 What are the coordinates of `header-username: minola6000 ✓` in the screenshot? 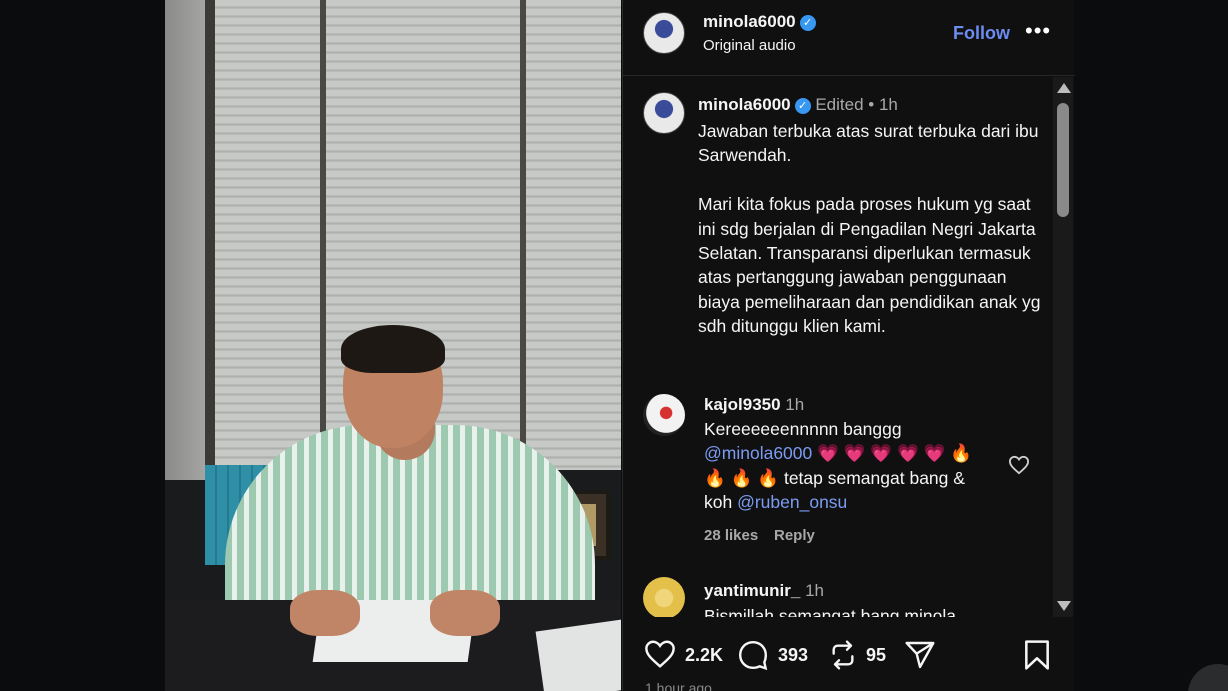 It's located at (759, 22).